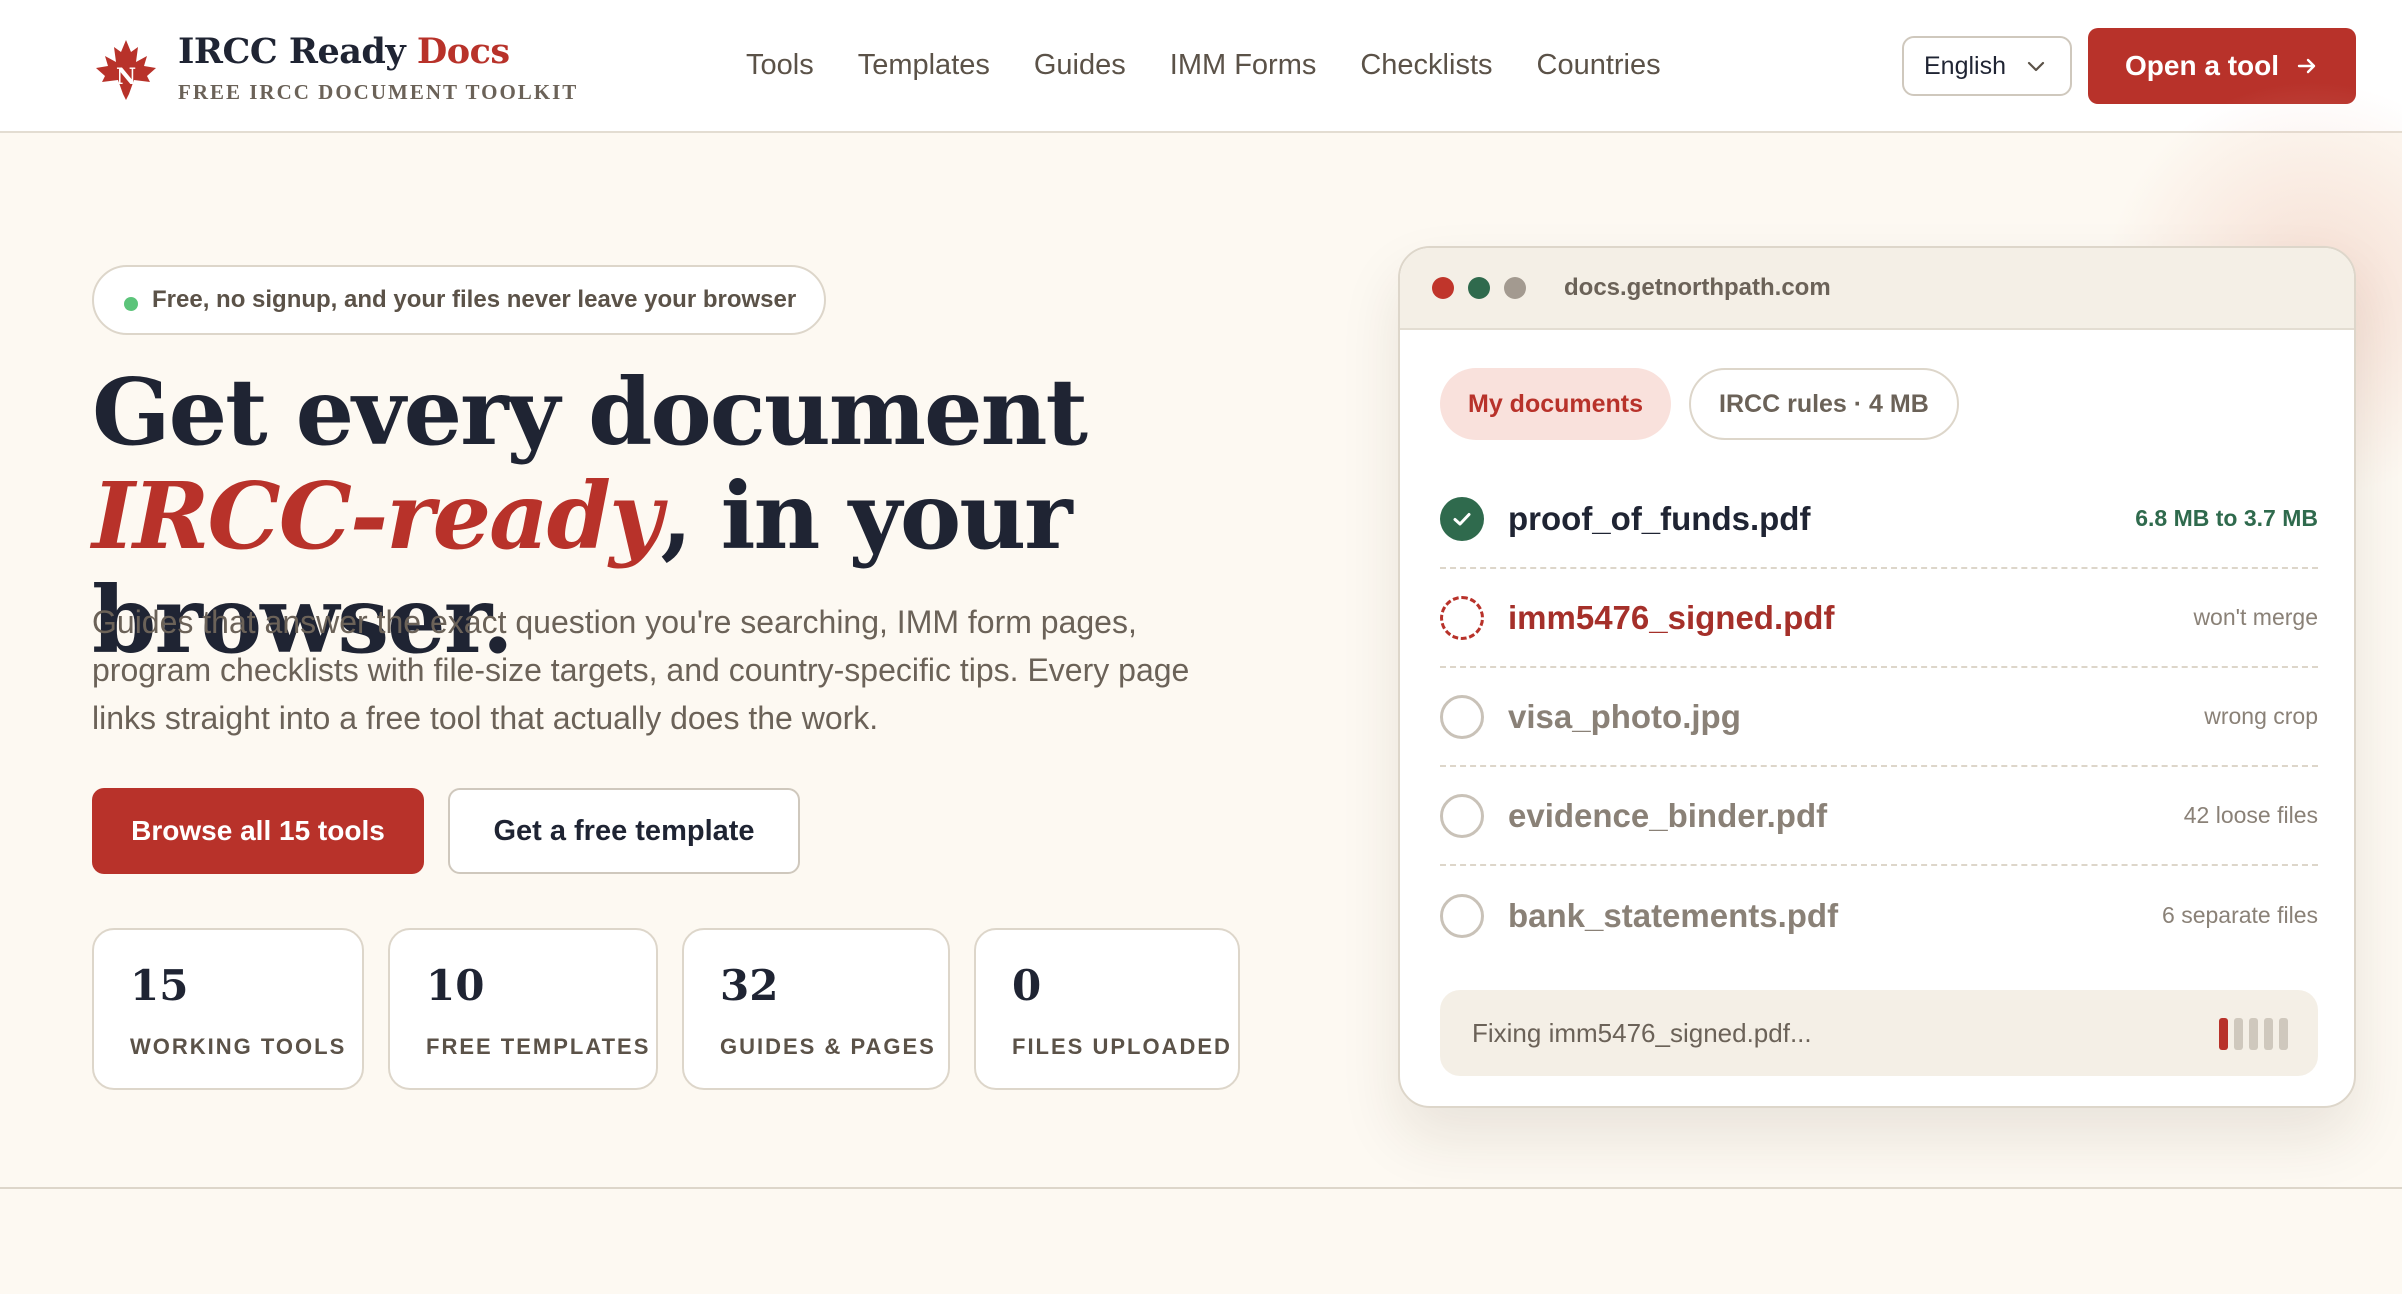 This screenshot has width=2402, height=1294. Describe the element at coordinates (523, 1009) in the screenshot. I see `stat-card-templates: 10 FREE TEMPLATES` at that location.